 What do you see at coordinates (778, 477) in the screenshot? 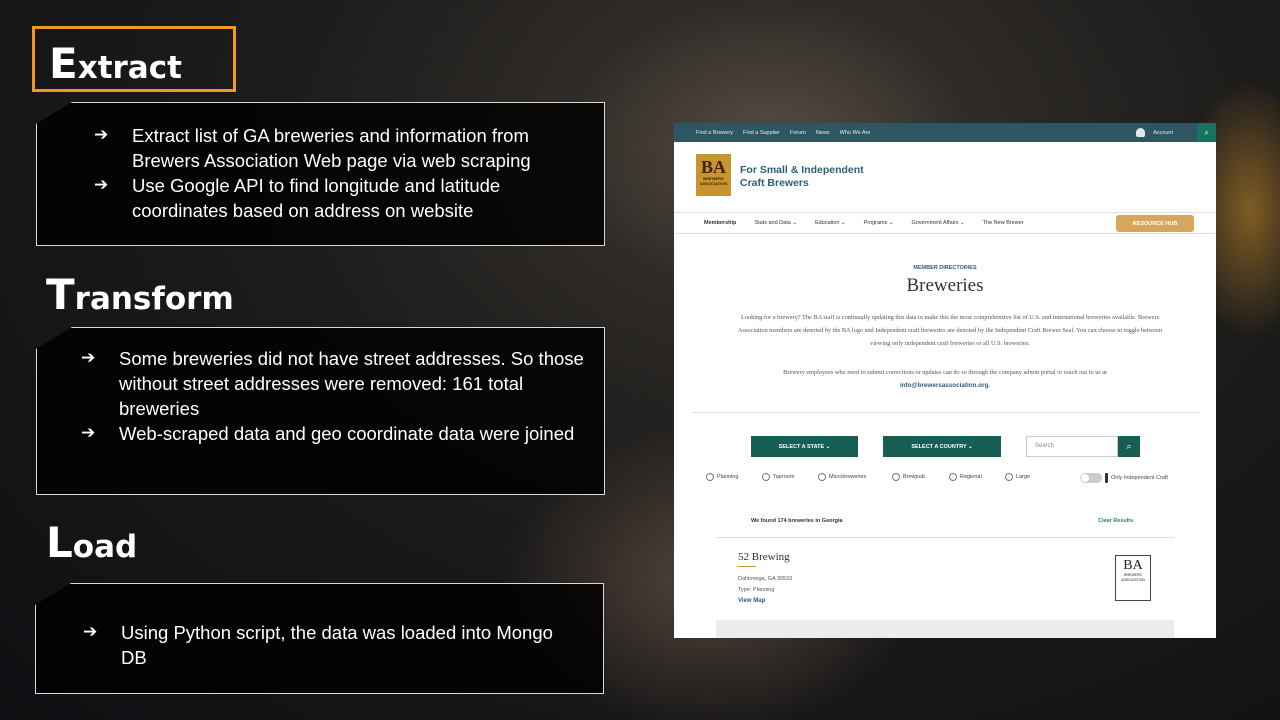
I see `filter-taproom: Taproom` at bounding box center [778, 477].